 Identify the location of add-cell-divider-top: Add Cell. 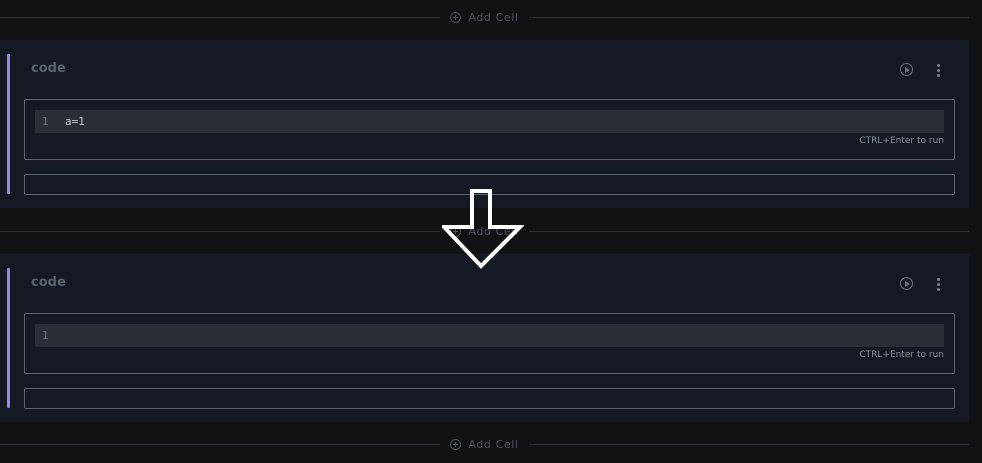
(484, 17).